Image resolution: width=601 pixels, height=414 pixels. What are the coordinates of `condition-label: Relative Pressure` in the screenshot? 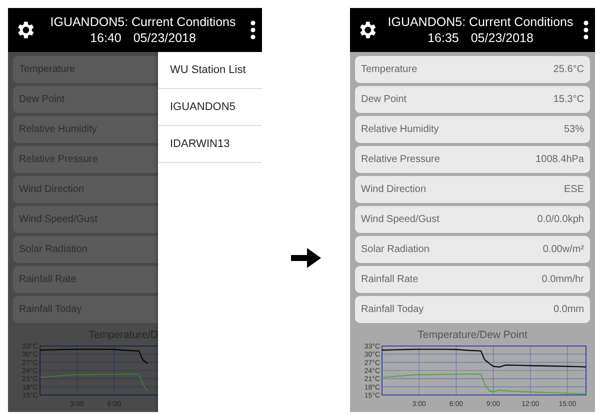 It's located at (400, 159).